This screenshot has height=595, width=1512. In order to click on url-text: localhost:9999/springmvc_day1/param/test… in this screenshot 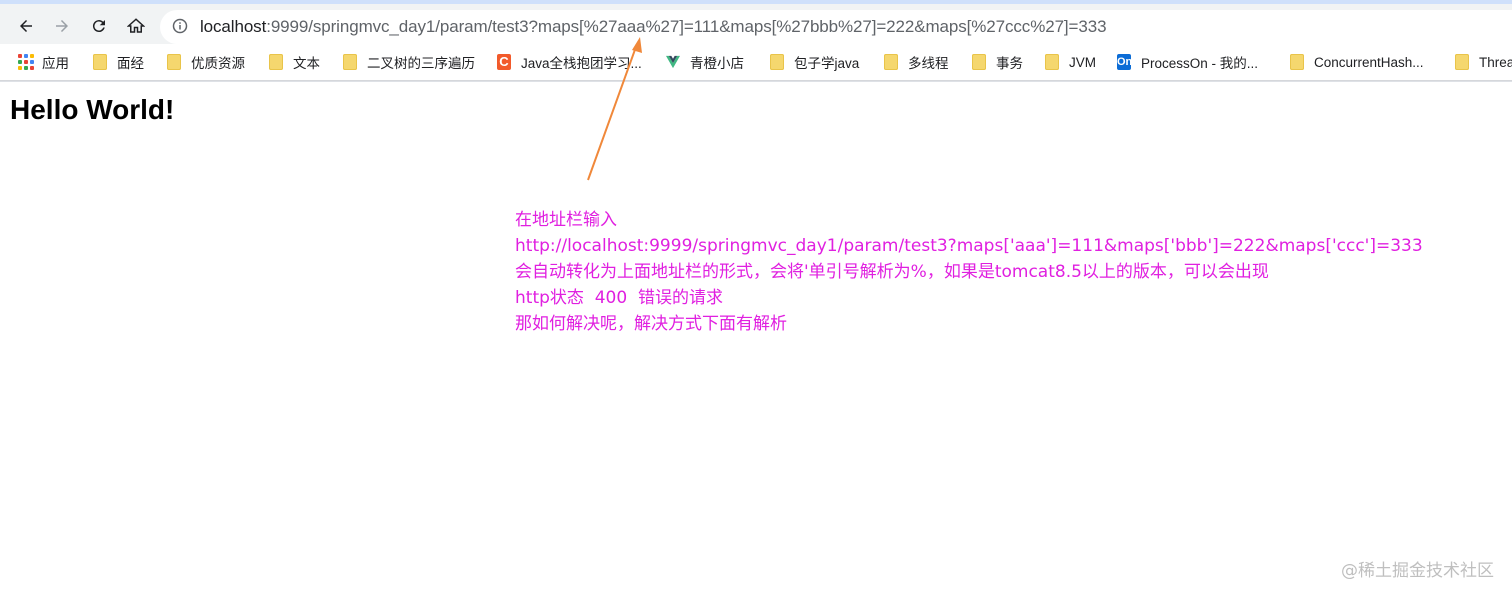, I will do `click(653, 27)`.